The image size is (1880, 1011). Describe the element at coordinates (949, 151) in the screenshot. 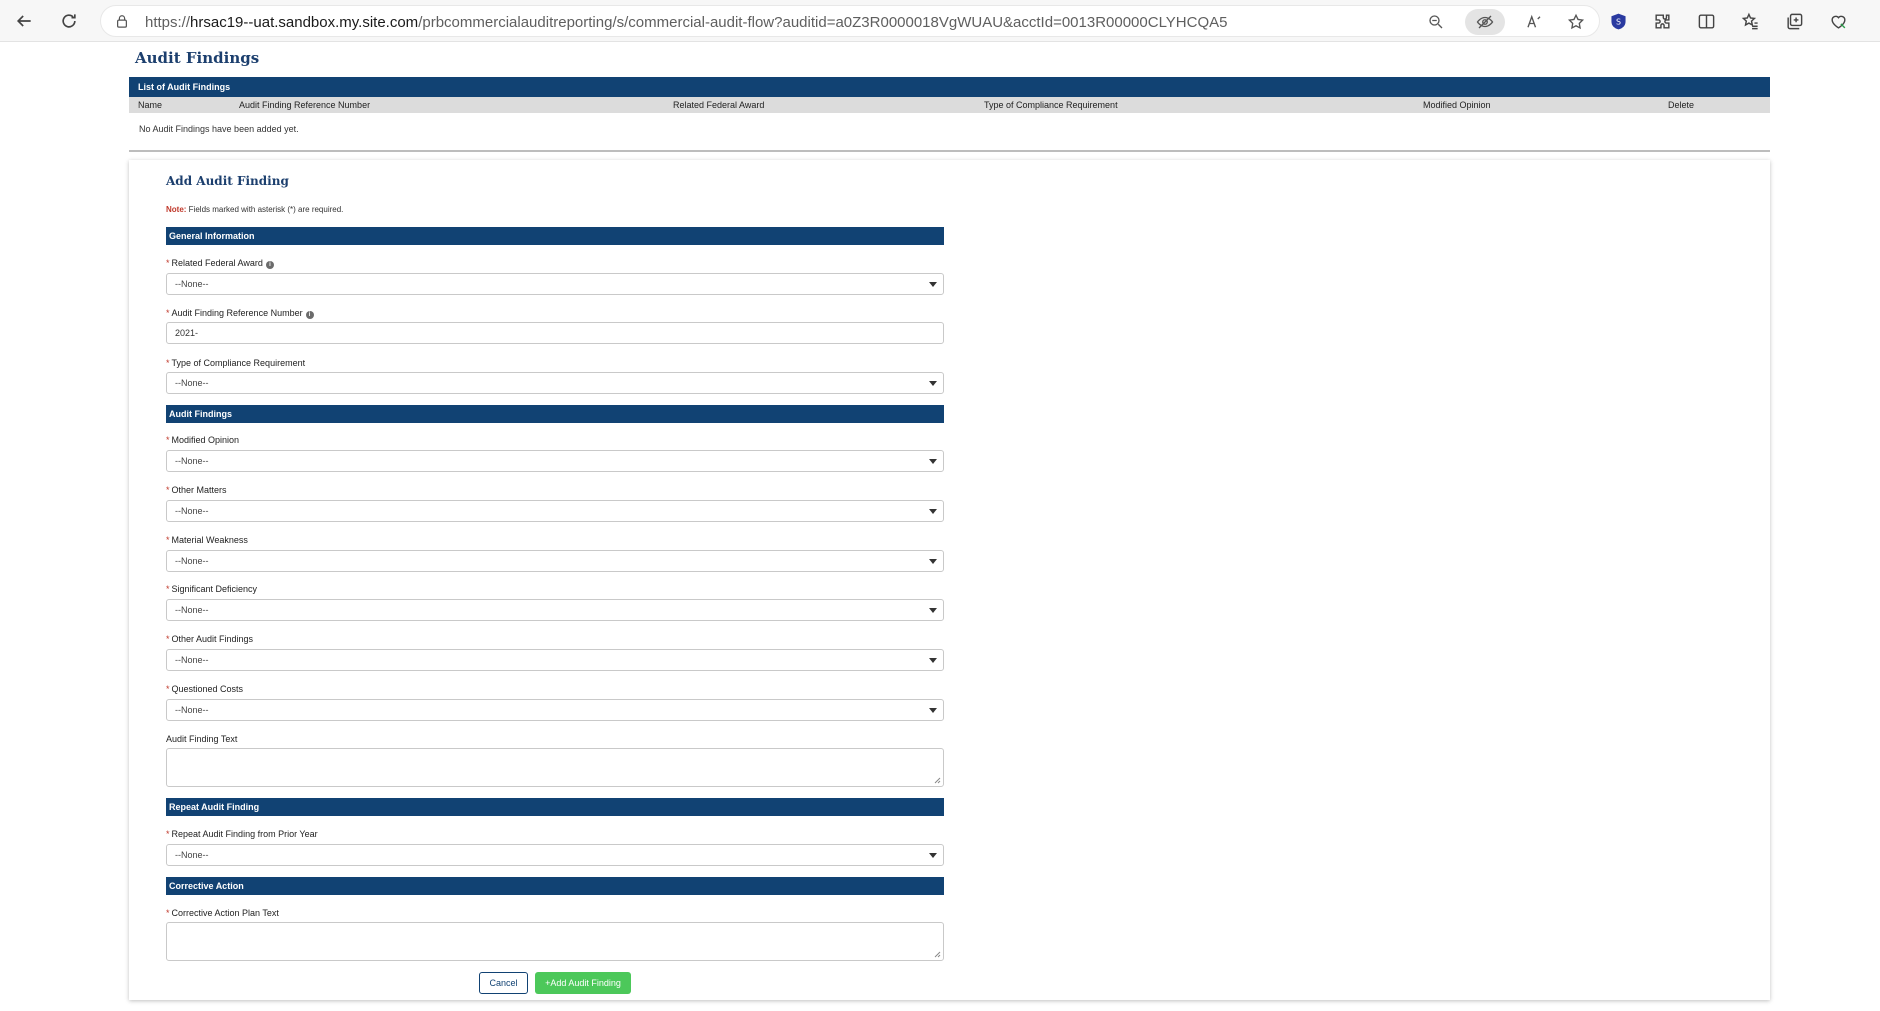

I see `list-divider` at that location.